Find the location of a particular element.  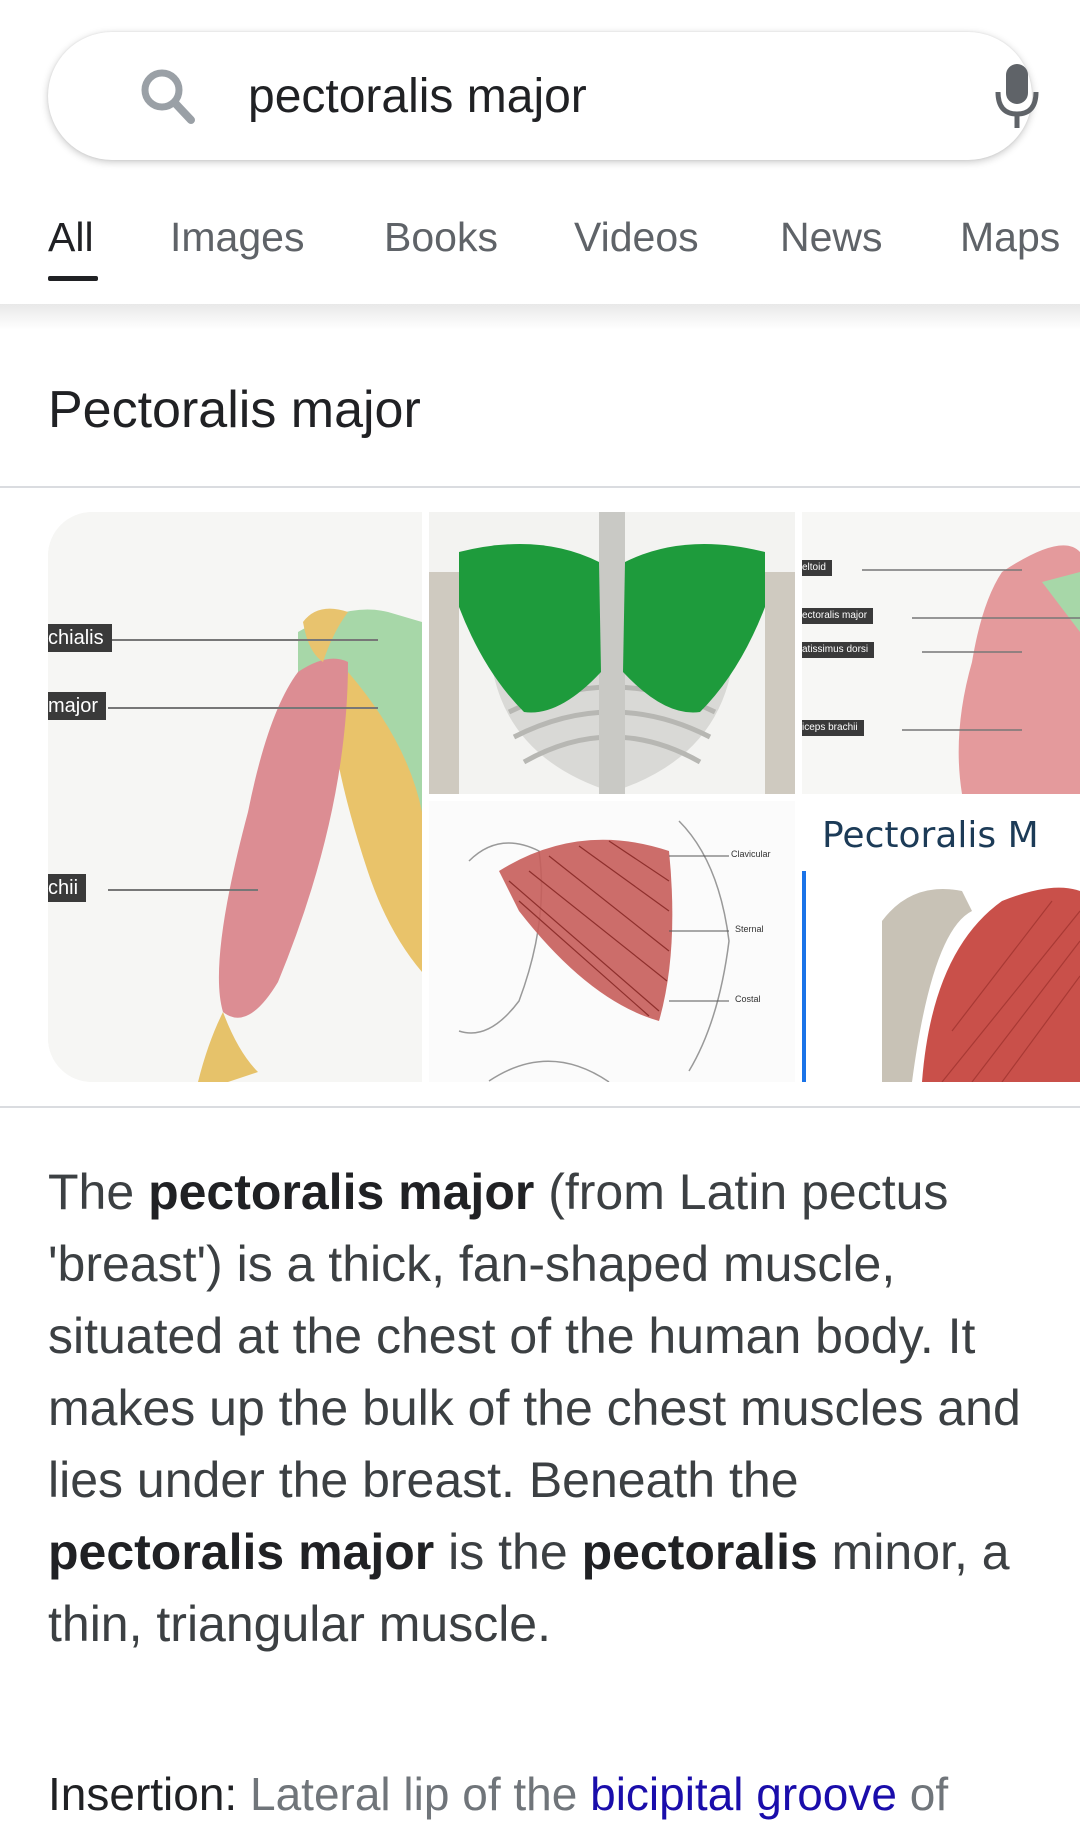

diagram-label: chii is located at coordinates (67, 888).